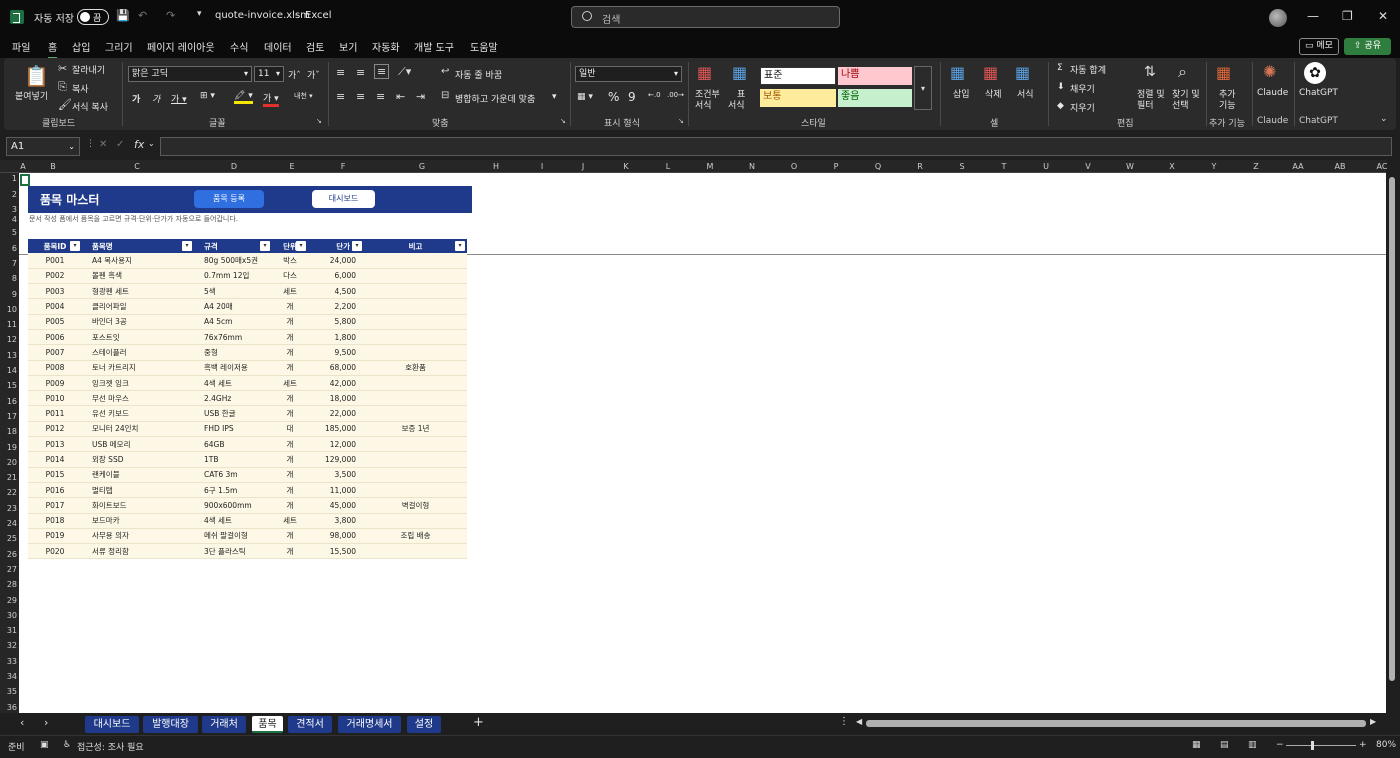 The height and width of the screenshot is (758, 1400). Describe the element at coordinates (343, 199) in the screenshot. I see `dashboard-button: 대시보드` at that location.